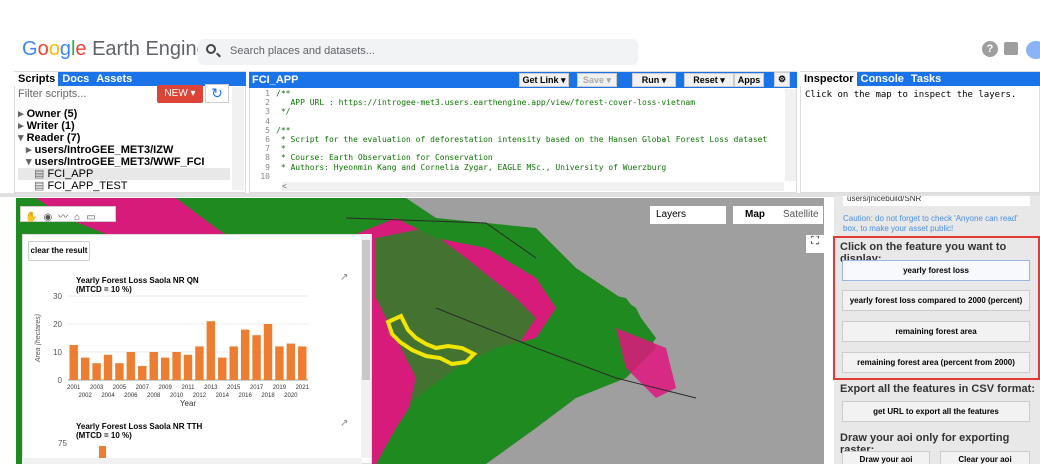  What do you see at coordinates (180, 94) in the screenshot?
I see `new-button: NEW ▾` at bounding box center [180, 94].